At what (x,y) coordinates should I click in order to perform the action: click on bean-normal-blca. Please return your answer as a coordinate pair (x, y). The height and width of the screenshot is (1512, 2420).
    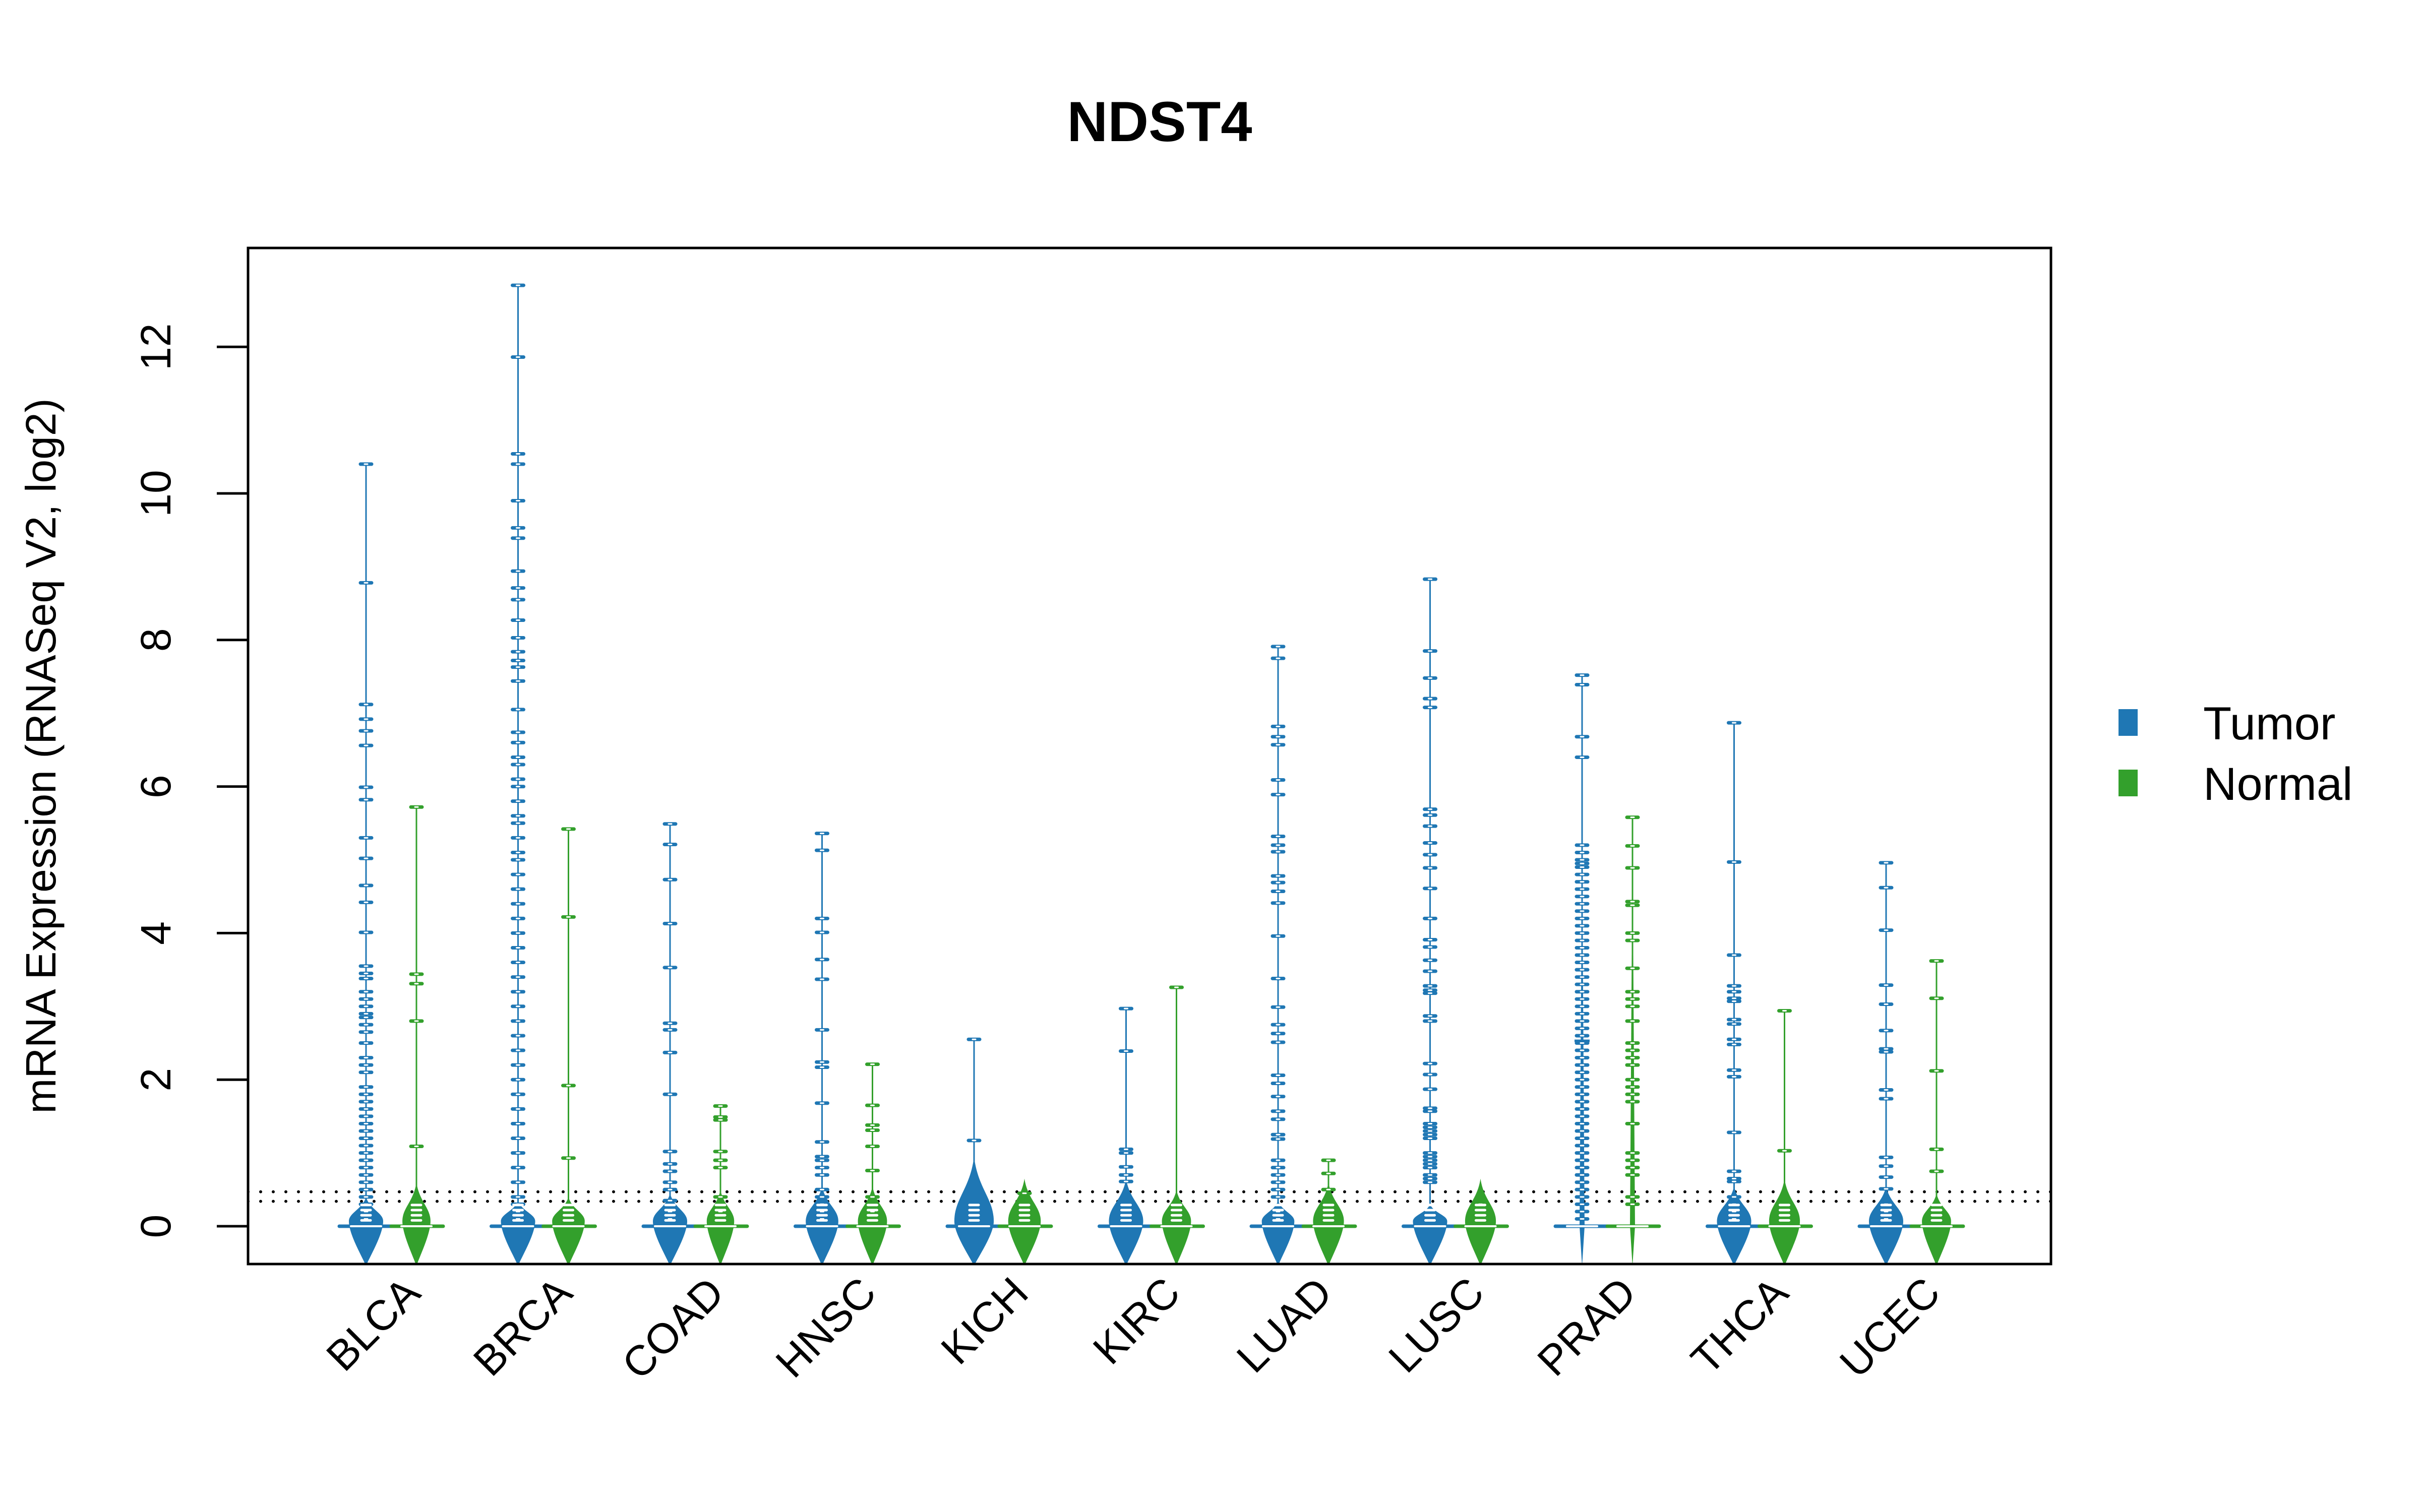
    Looking at the image, I should click on (416, 1034).